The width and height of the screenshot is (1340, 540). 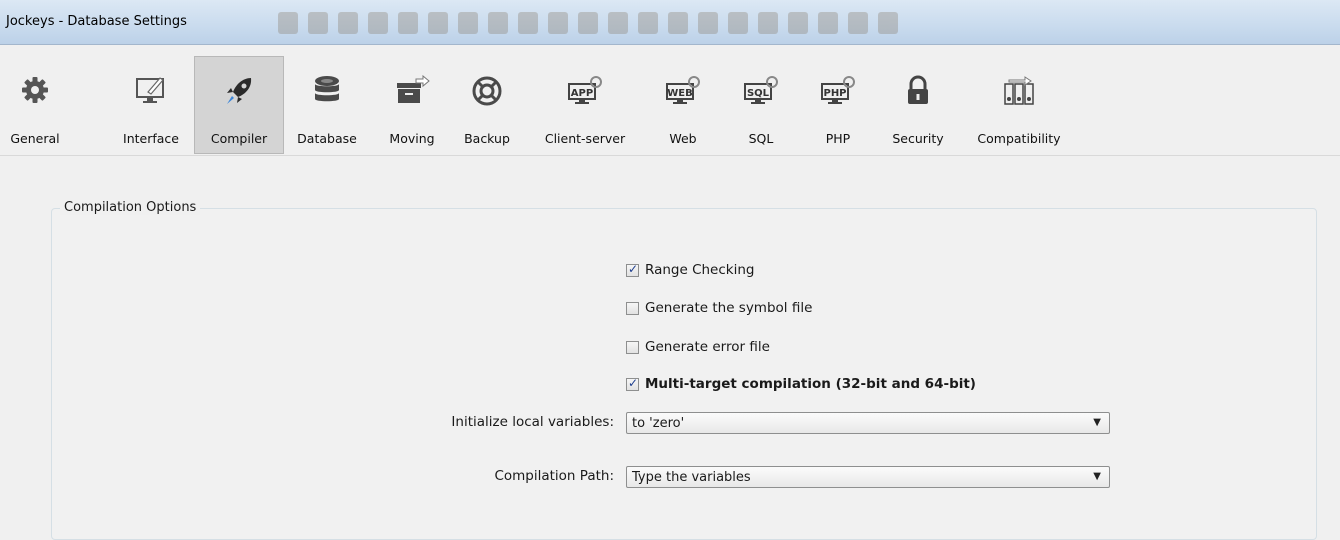 I want to click on generate-symbol-file-checkbox: Generate the symbol file, so click(x=719, y=308).